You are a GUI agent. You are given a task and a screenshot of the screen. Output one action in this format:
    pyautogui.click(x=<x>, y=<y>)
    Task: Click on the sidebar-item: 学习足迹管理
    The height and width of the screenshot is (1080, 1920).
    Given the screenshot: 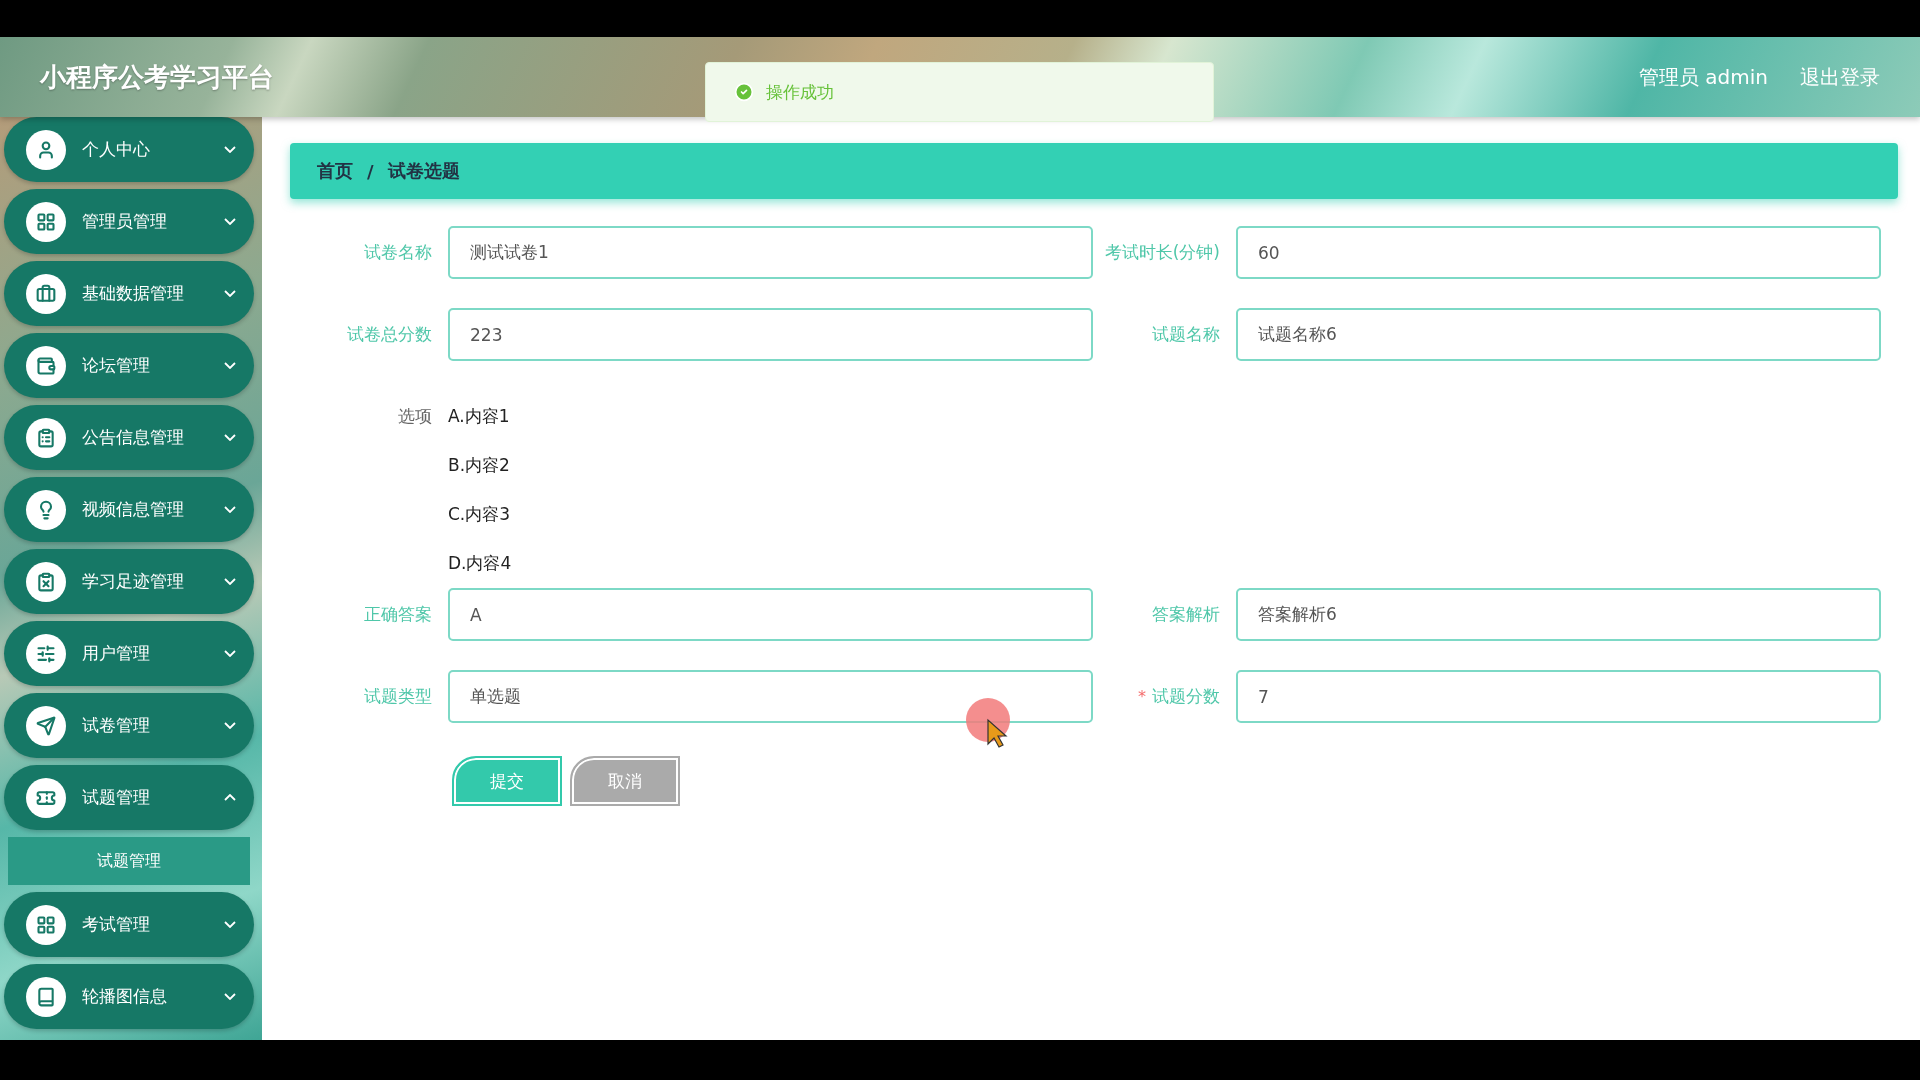 What is the action you would take?
    pyautogui.click(x=129, y=581)
    